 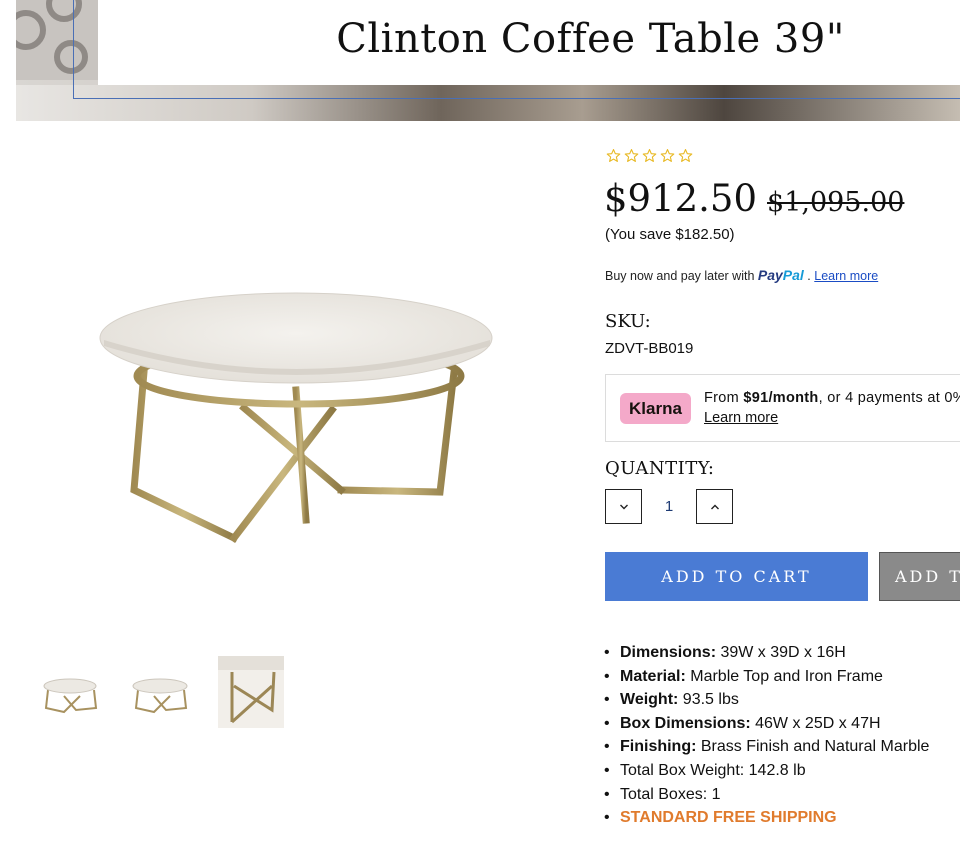 What do you see at coordinates (660, 468) in the screenshot?
I see `quantity-label: QUANTITY:` at bounding box center [660, 468].